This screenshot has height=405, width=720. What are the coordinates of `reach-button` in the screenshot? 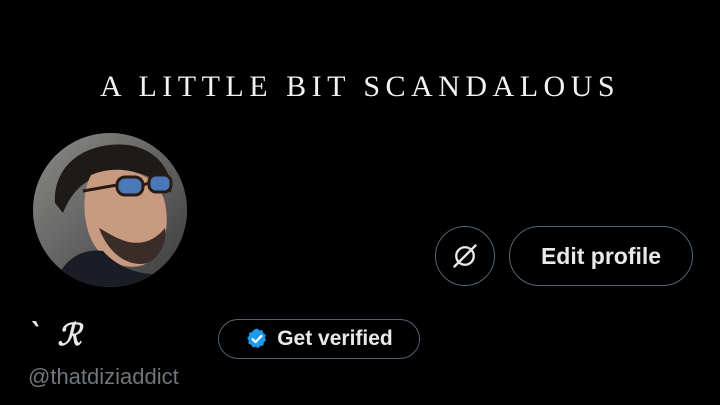 It's located at (465, 256).